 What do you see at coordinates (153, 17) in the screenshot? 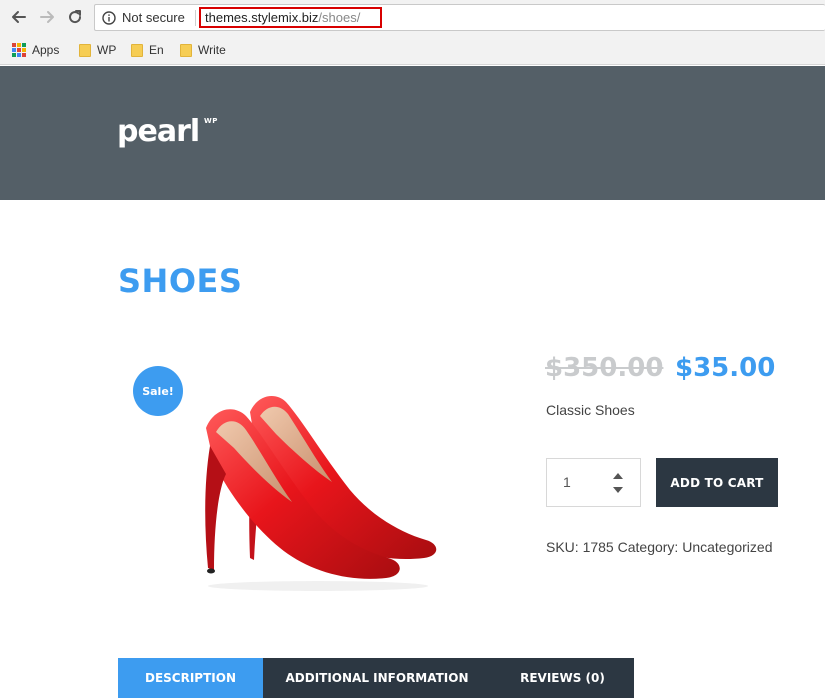
I see `security-status: Not secure` at bounding box center [153, 17].